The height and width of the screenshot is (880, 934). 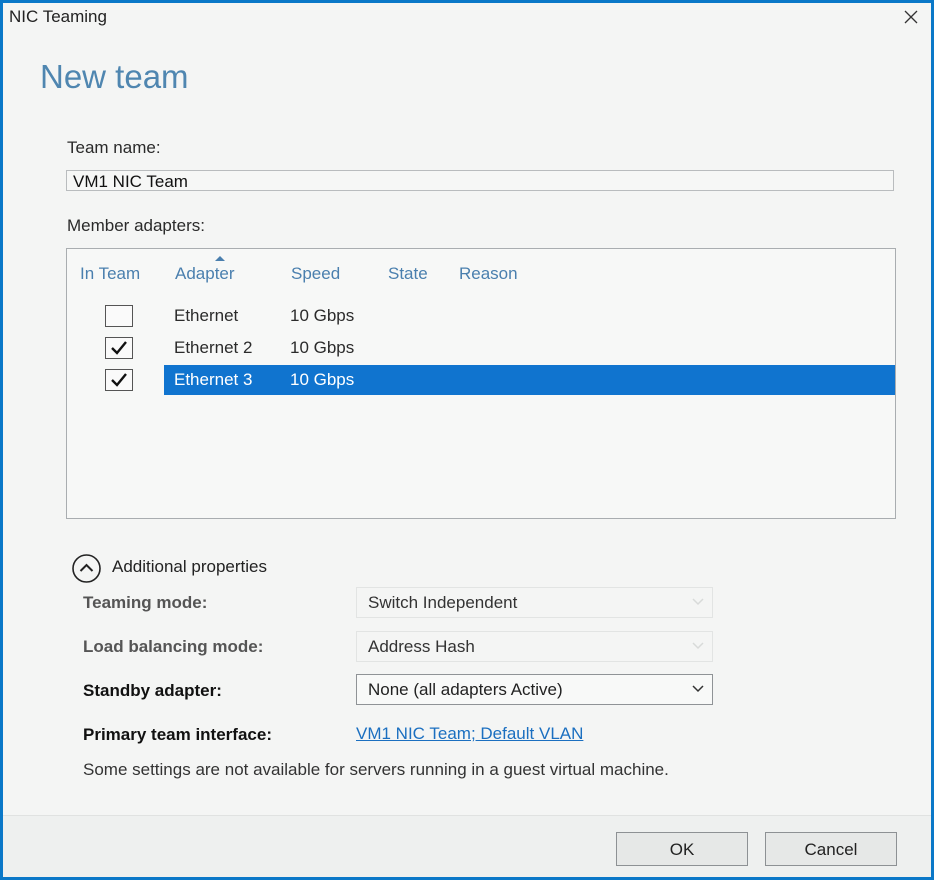 What do you see at coordinates (173, 646) in the screenshot?
I see `load-balancing-mode-label: Load balancing mode:` at bounding box center [173, 646].